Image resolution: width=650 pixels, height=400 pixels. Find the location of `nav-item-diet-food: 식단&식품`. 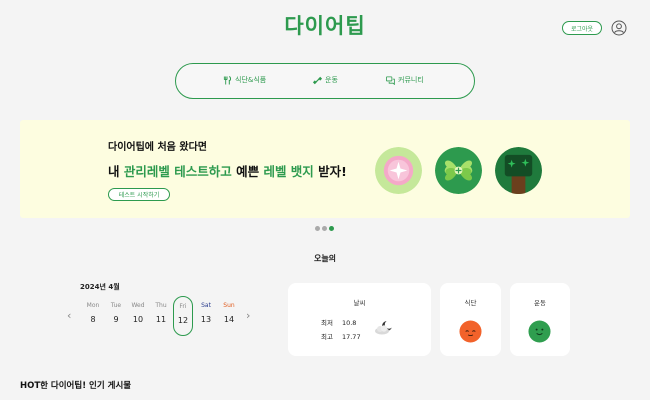

nav-item-diet-food: 식단&식품 is located at coordinates (244, 80).